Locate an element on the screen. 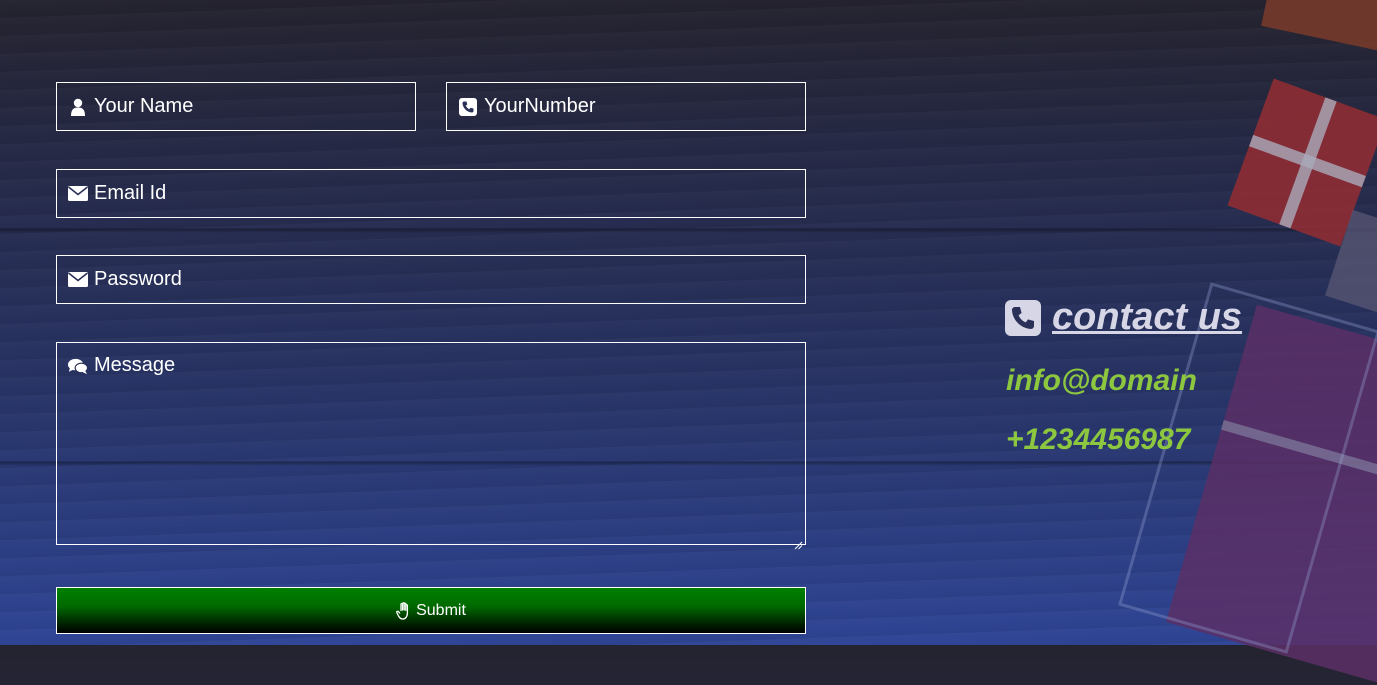 Image resolution: width=1377 pixels, height=685 pixels. contact-email: info@domain is located at coordinates (1101, 381).